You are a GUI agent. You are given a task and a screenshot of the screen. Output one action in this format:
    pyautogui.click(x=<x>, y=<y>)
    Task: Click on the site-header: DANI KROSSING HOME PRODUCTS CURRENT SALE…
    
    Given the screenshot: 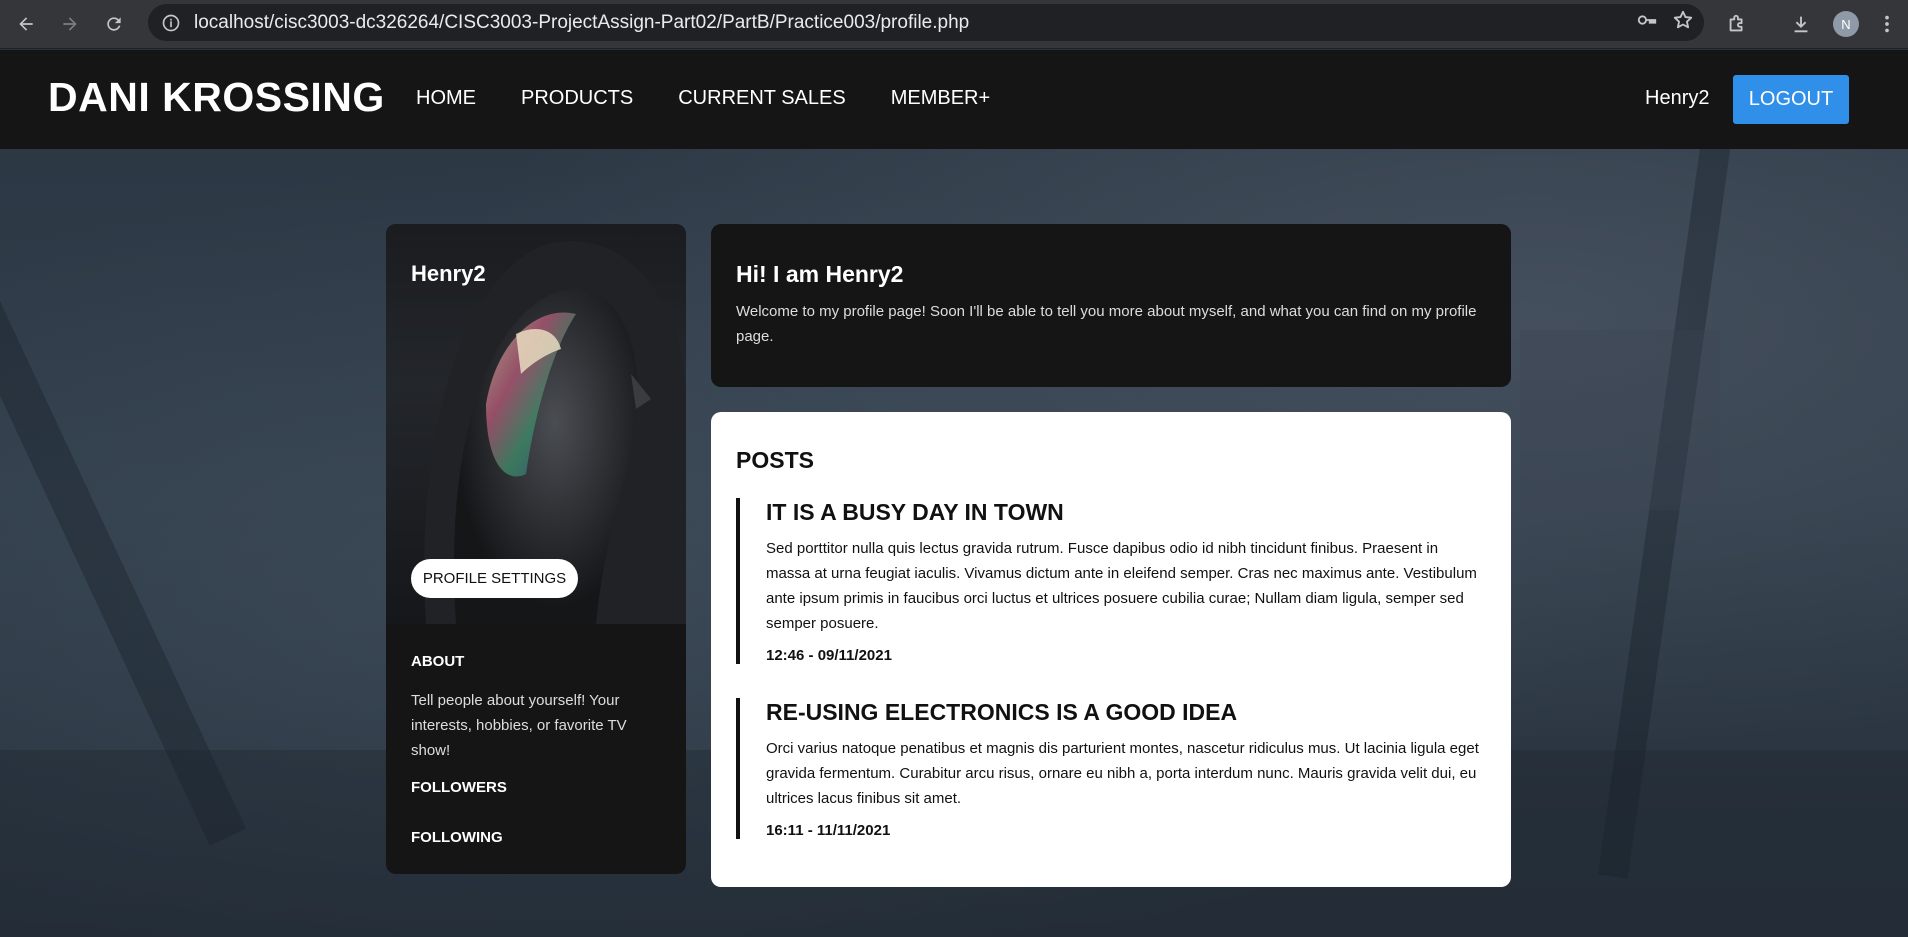 What is the action you would take?
    pyautogui.click(x=954, y=99)
    